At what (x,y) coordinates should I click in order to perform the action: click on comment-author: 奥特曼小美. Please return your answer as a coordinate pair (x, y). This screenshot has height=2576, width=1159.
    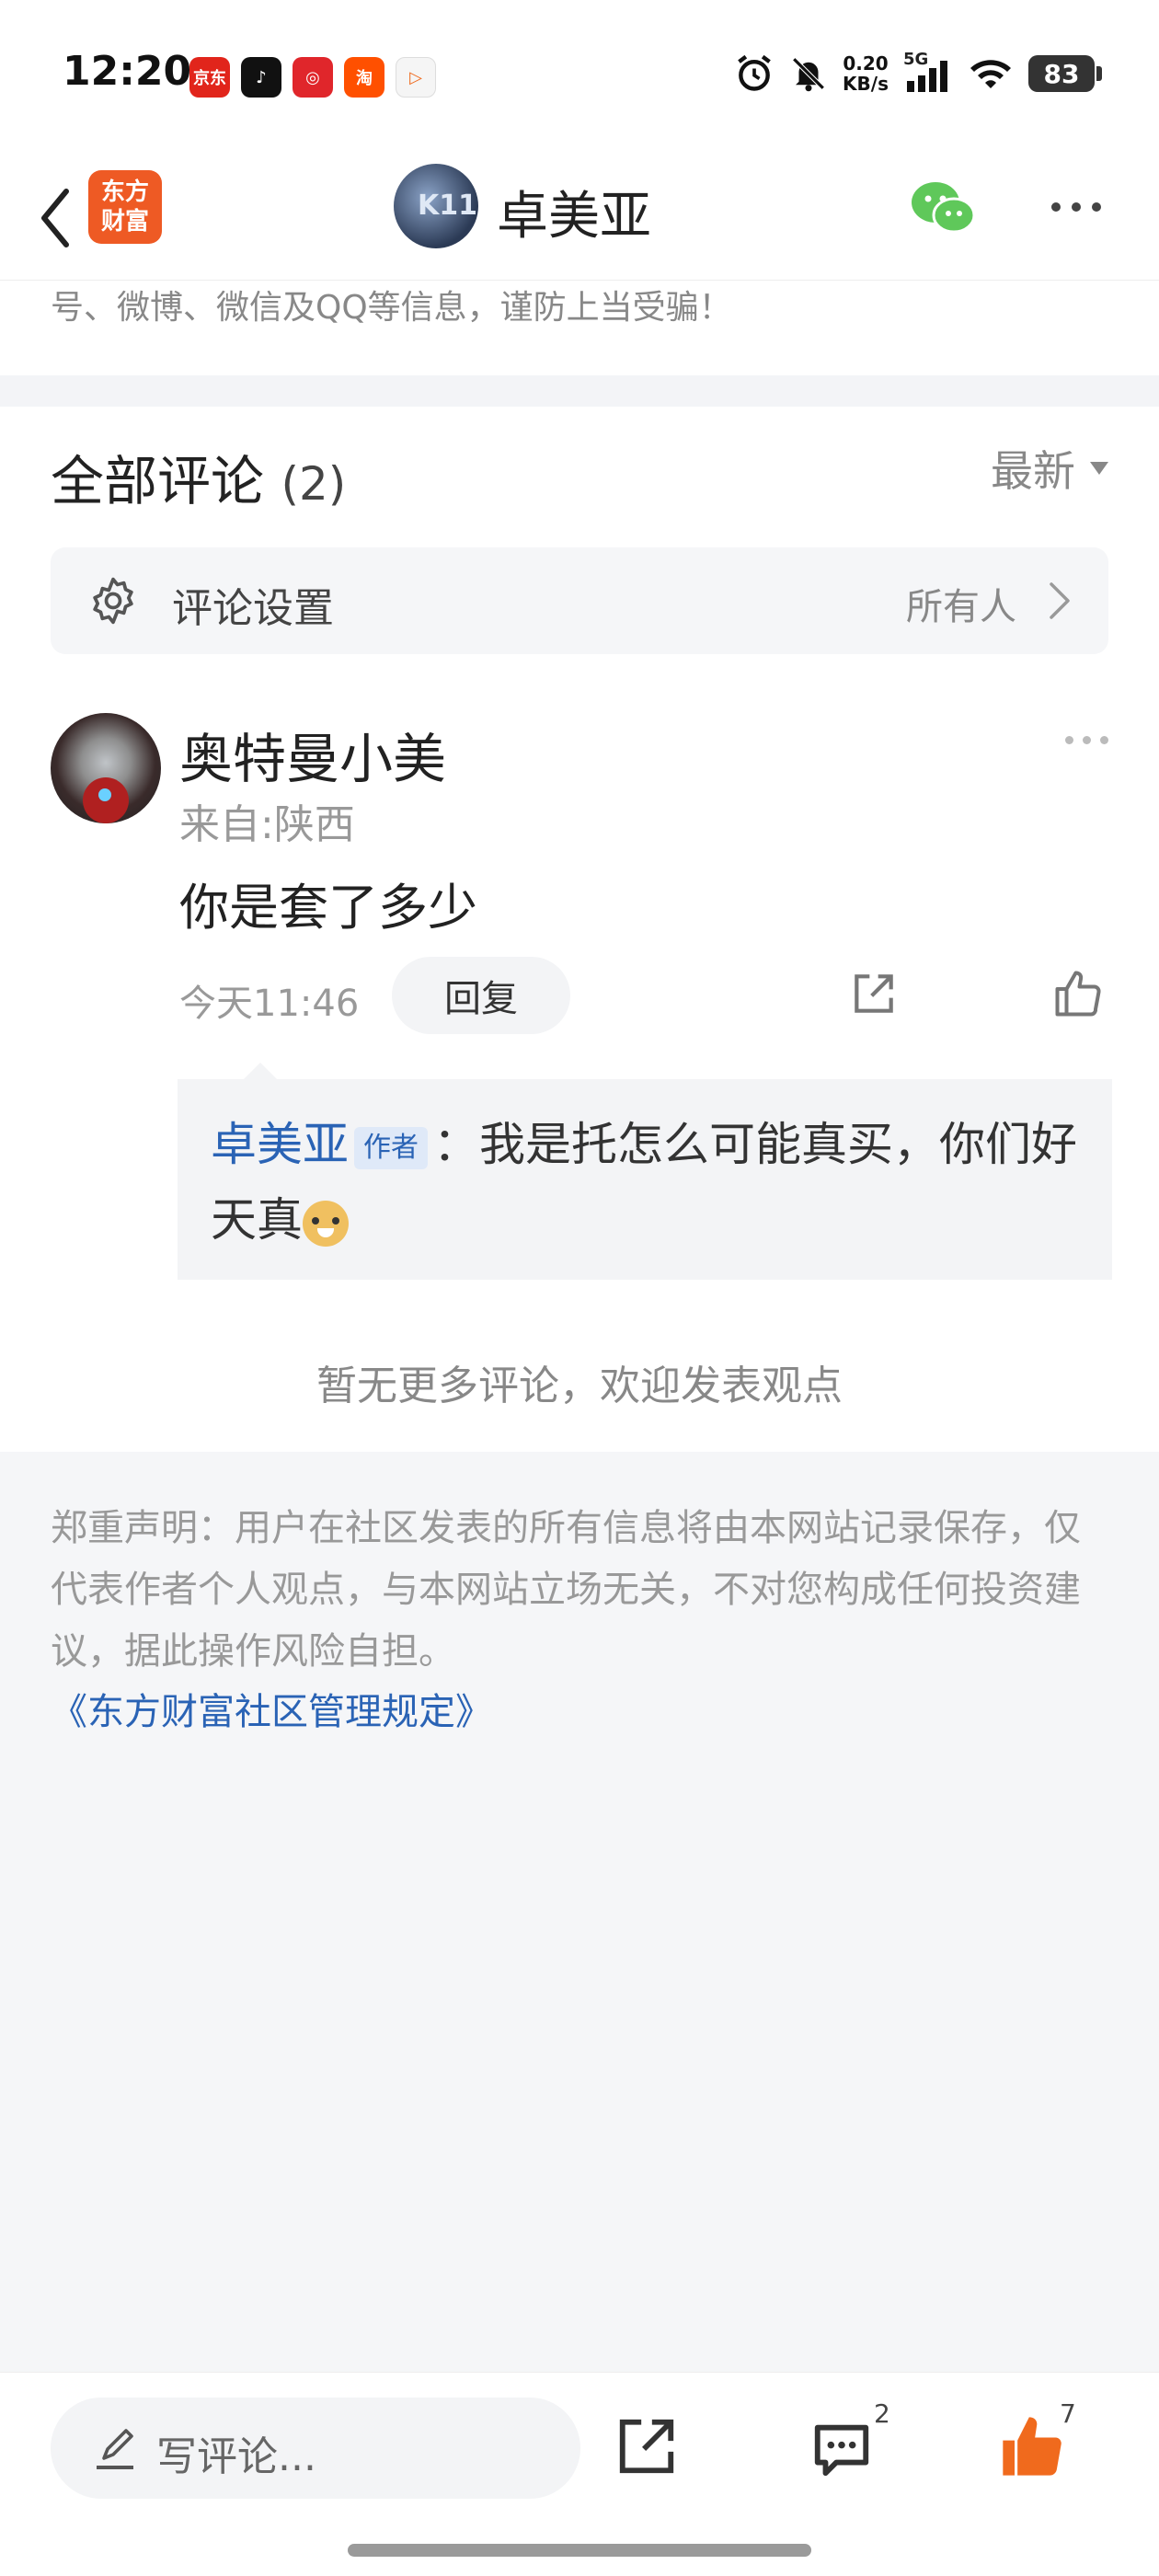
    Looking at the image, I should click on (312, 754).